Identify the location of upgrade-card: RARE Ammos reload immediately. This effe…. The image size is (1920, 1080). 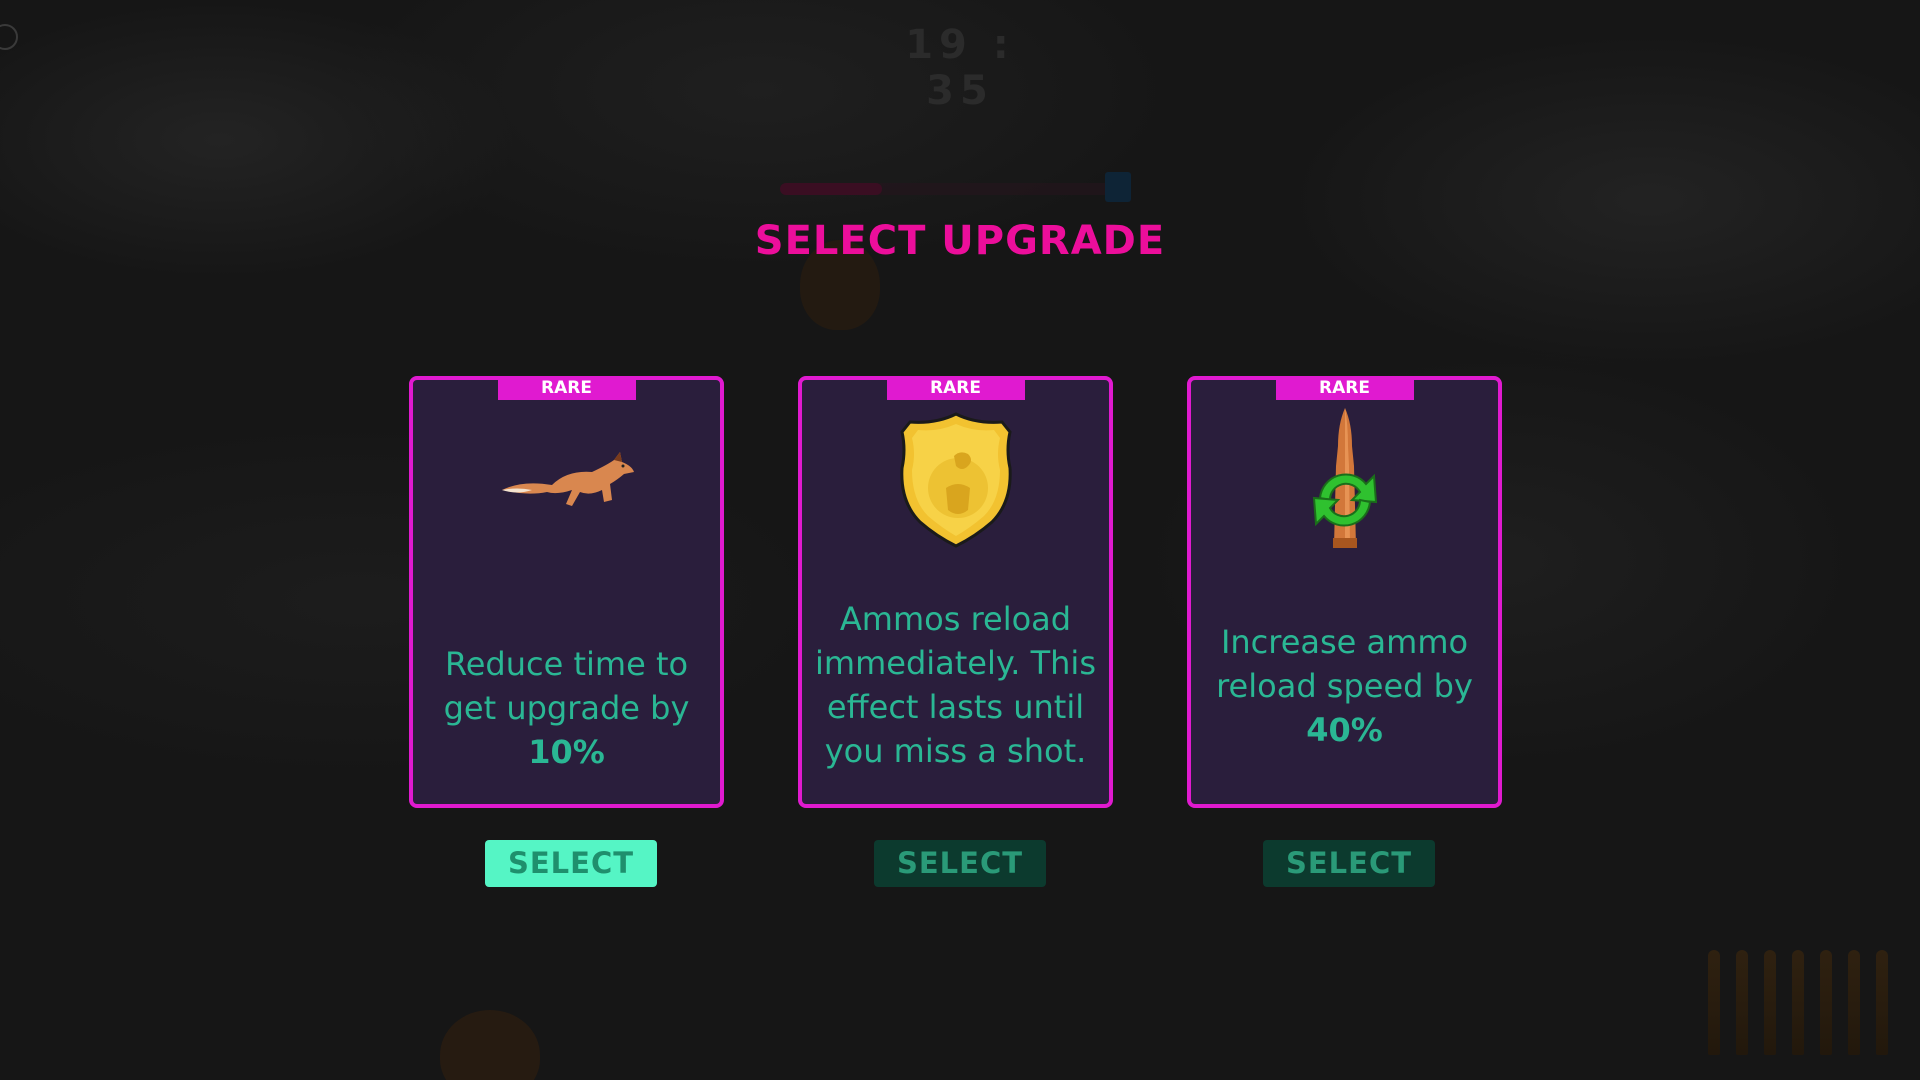
(955, 592).